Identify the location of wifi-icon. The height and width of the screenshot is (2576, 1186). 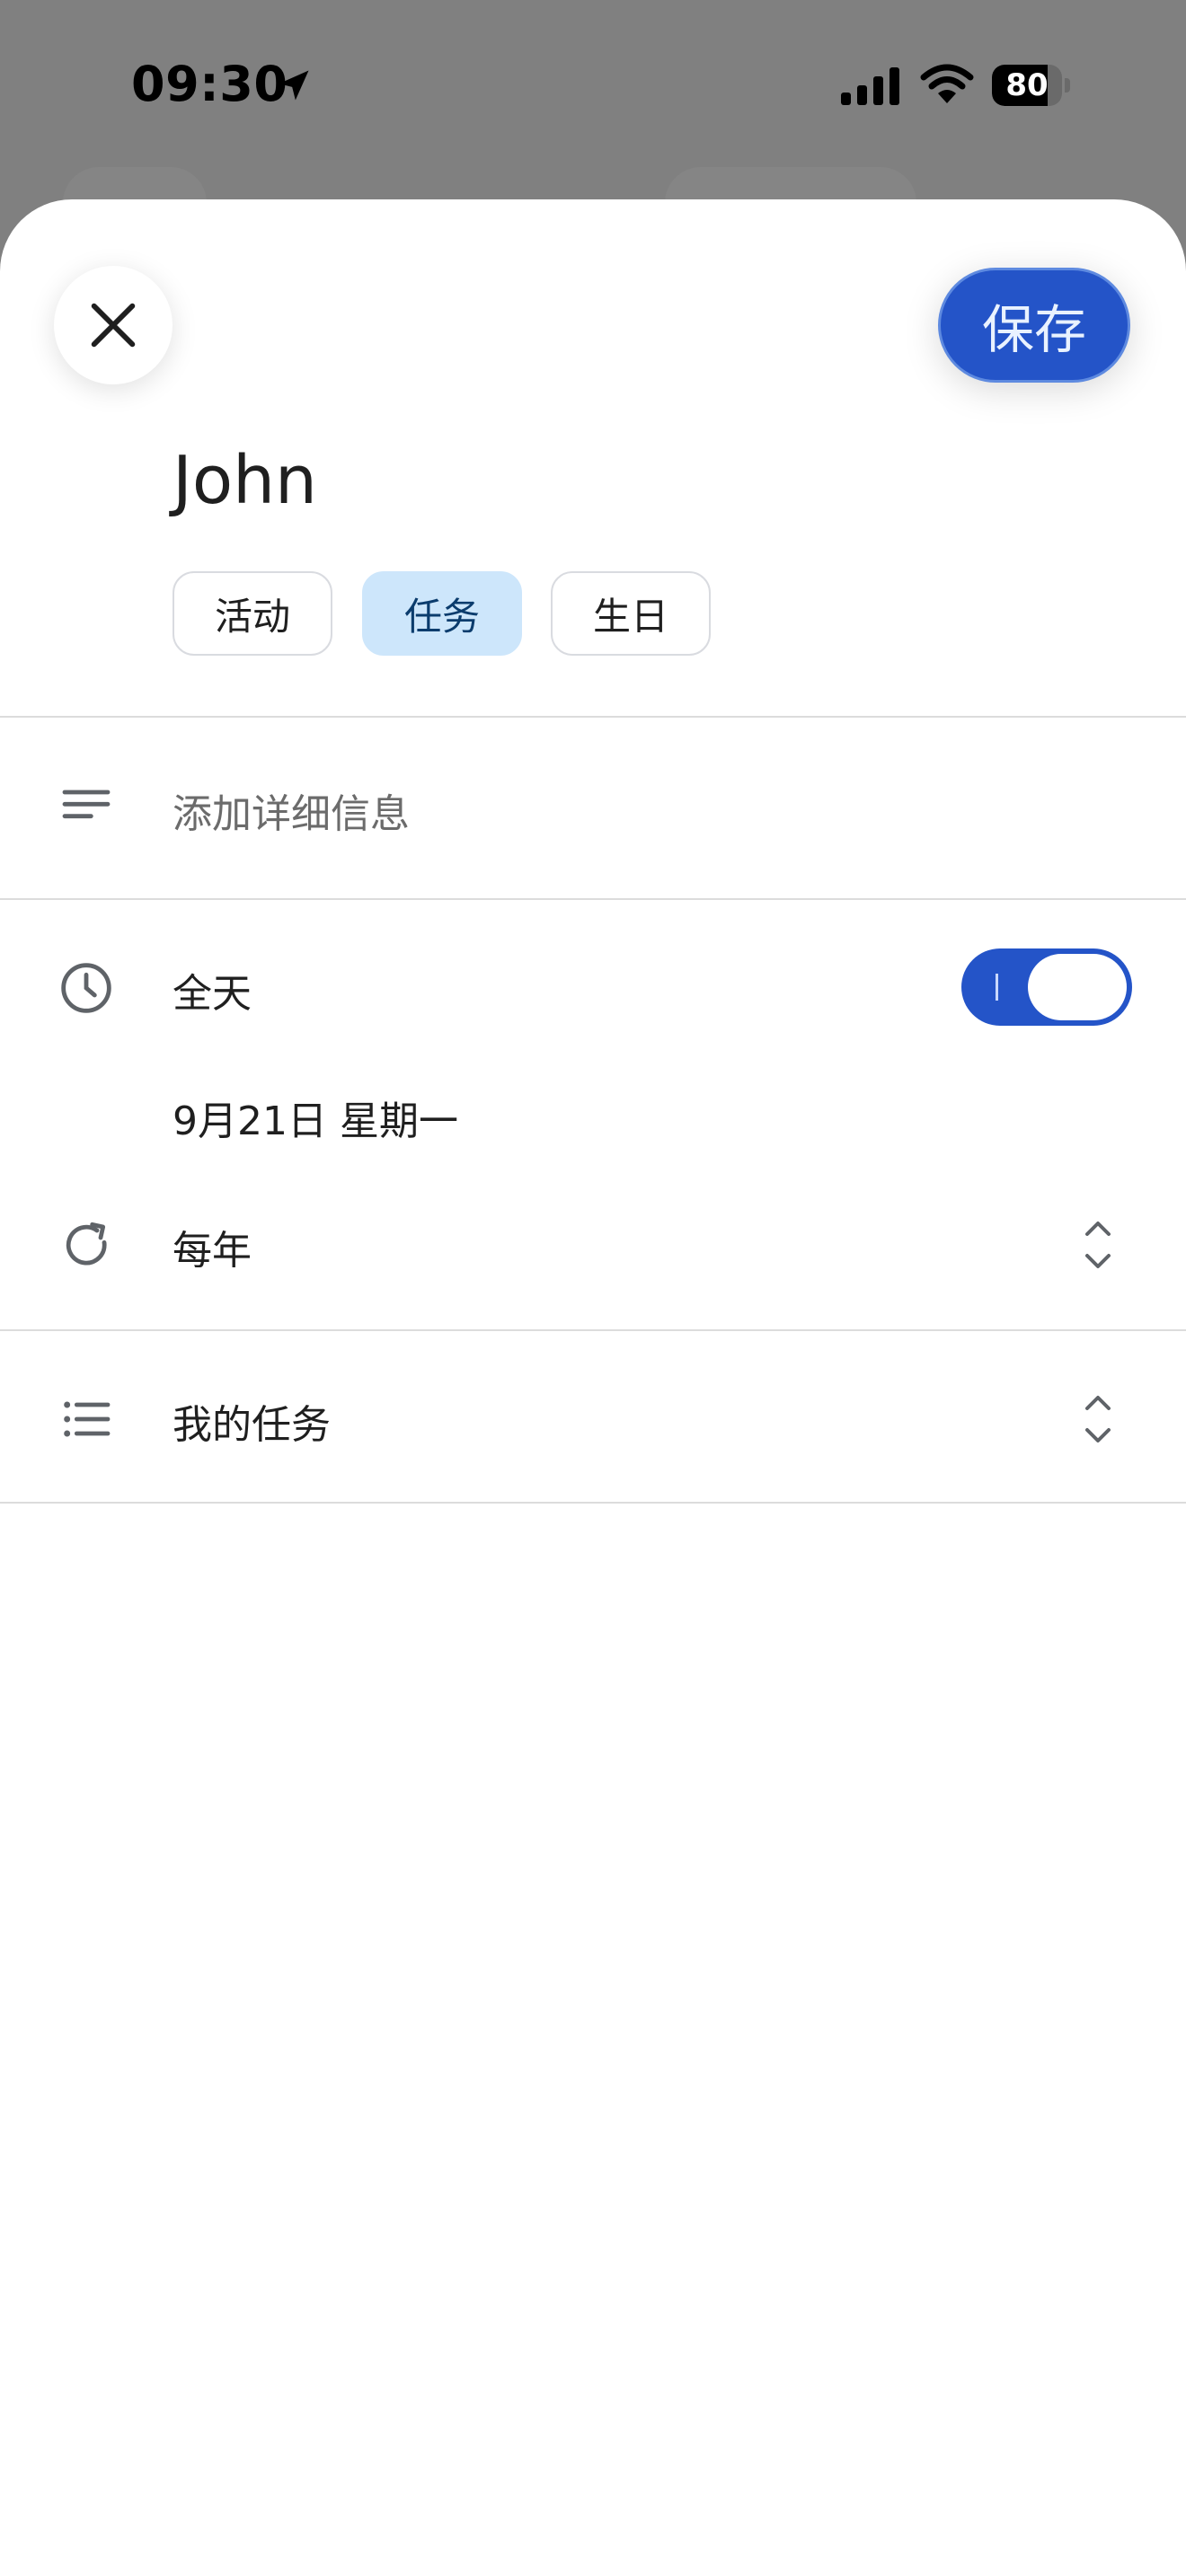
(947, 83).